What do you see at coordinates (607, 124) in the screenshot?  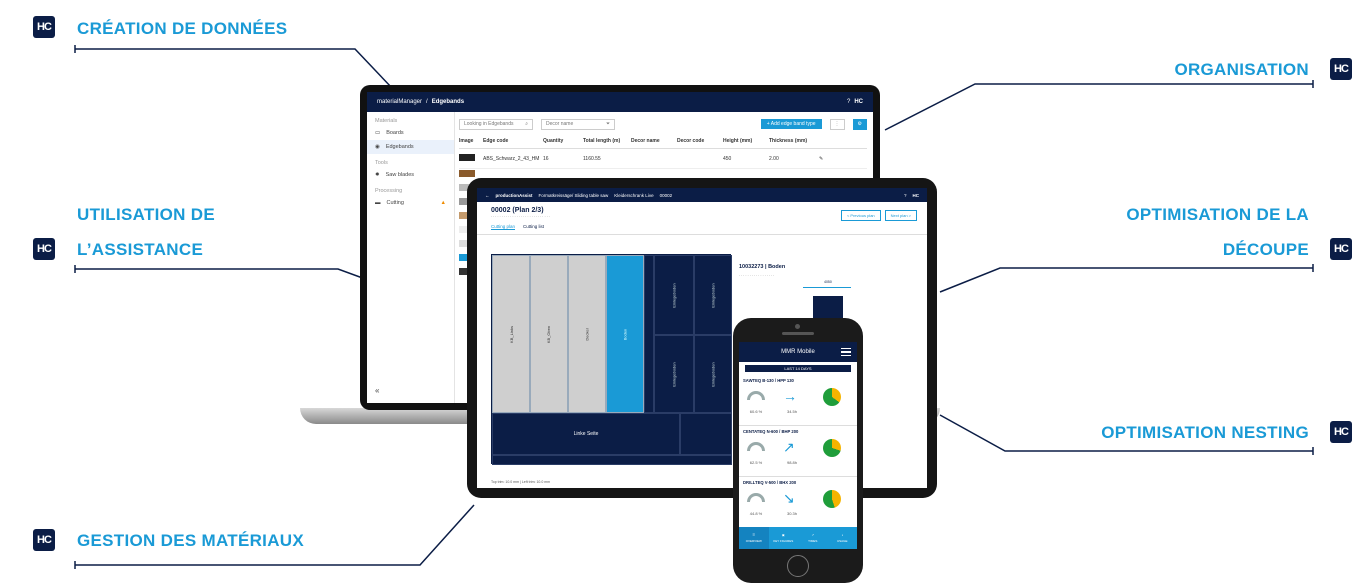 I see `filter-icon: ⏷` at bounding box center [607, 124].